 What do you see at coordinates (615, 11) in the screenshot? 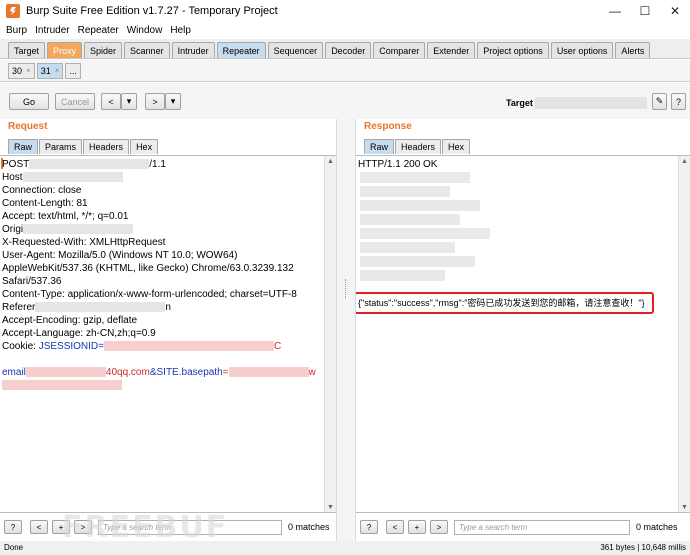
I see `minimize-button: —` at bounding box center [615, 11].